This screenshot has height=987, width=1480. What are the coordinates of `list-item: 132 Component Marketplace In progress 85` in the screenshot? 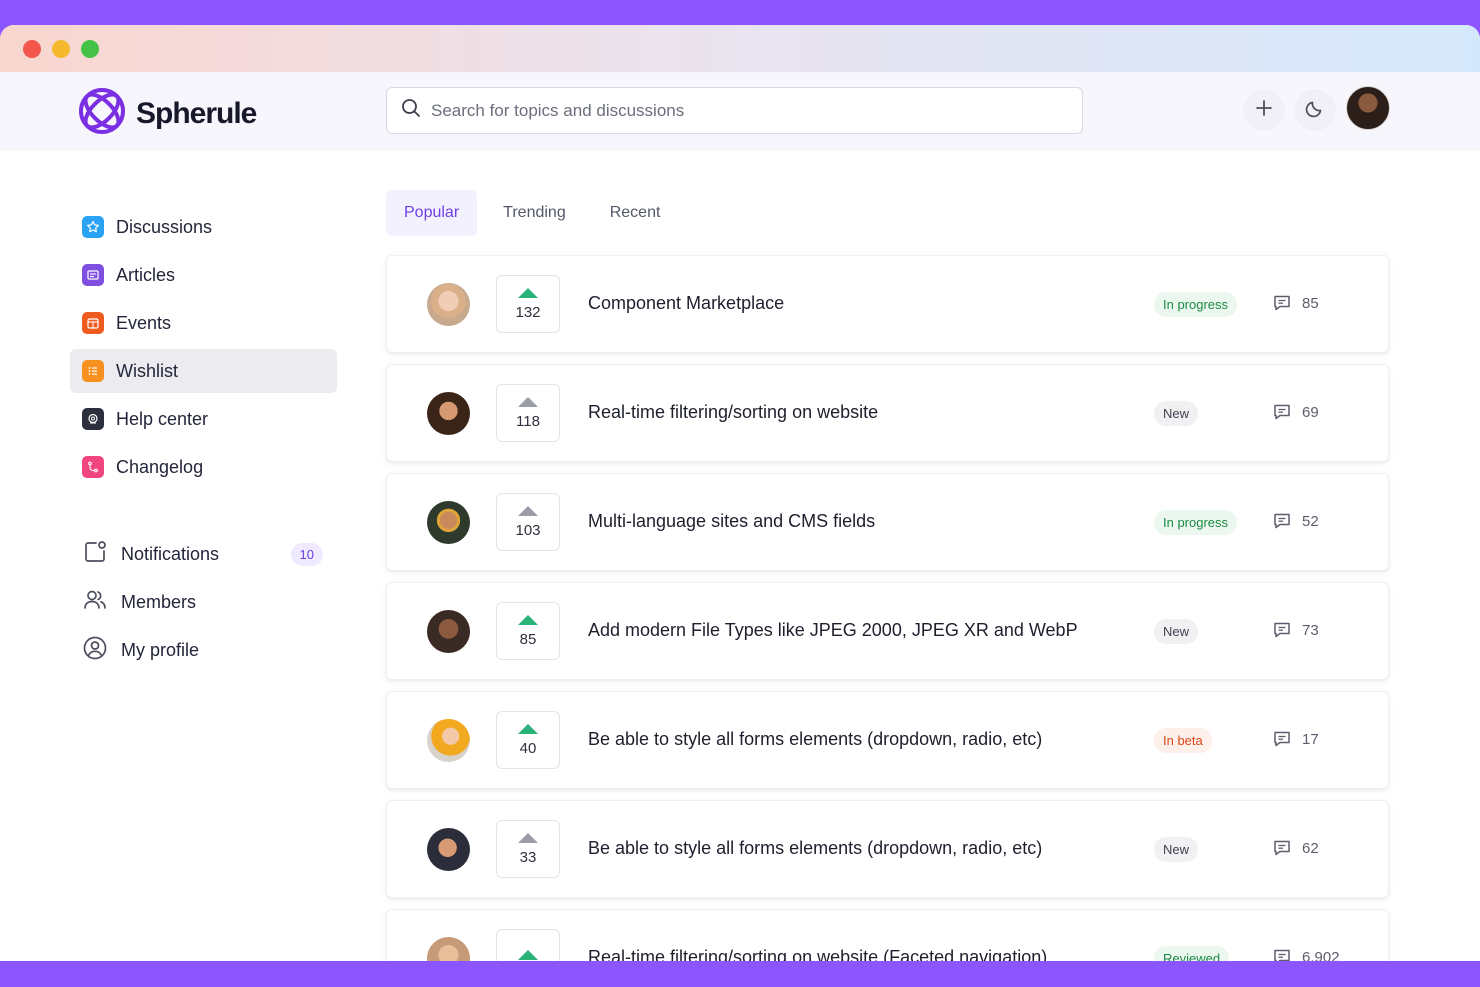 It's located at (887, 304).